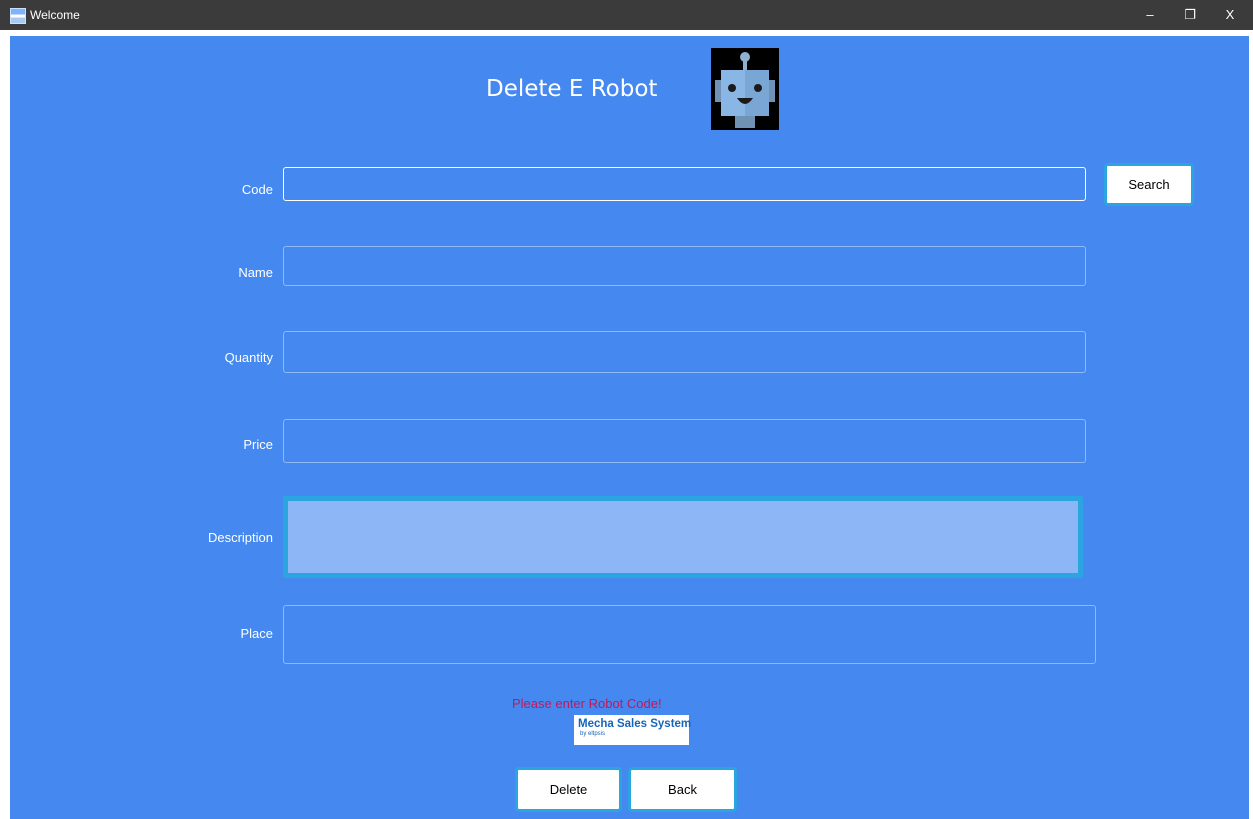 Image resolution: width=1253 pixels, height=819 pixels. Describe the element at coordinates (18, 16) in the screenshot. I see `app-icon` at that location.